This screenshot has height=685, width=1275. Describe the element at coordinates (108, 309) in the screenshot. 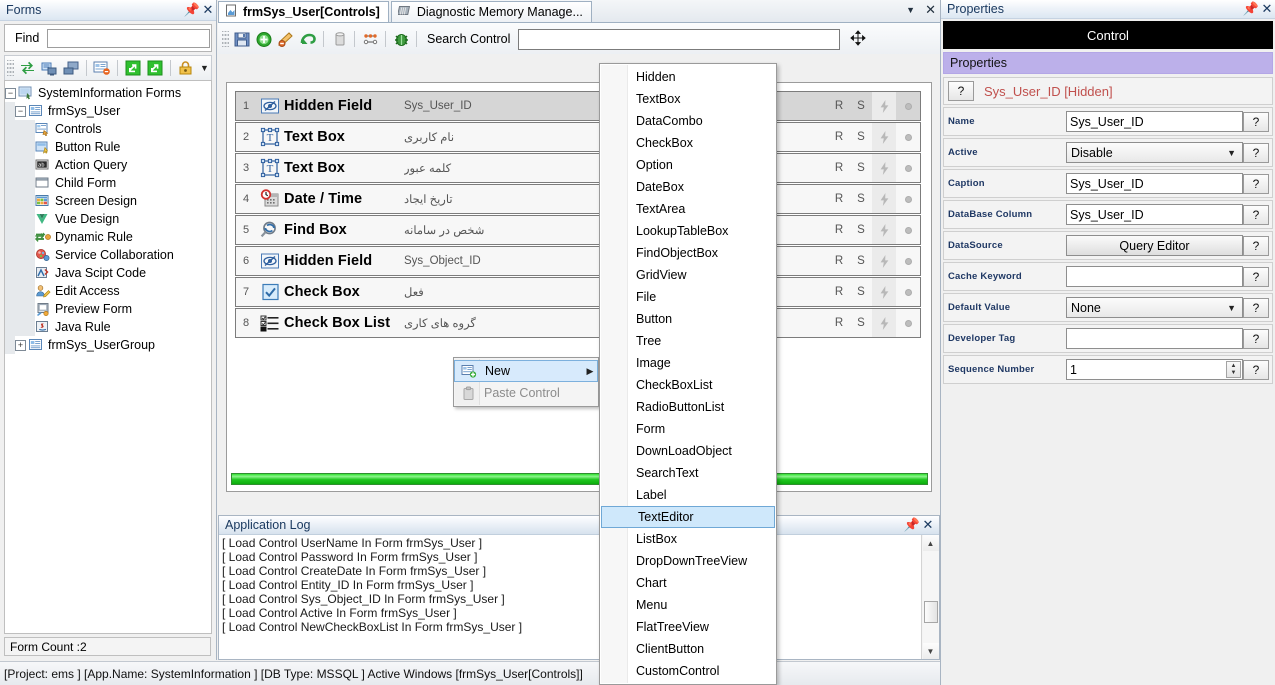

I see `tree-item-preview-form: Preview Form` at that location.